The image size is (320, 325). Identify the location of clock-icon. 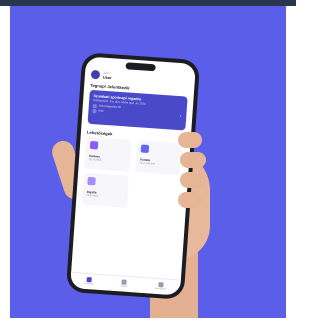
(94, 110).